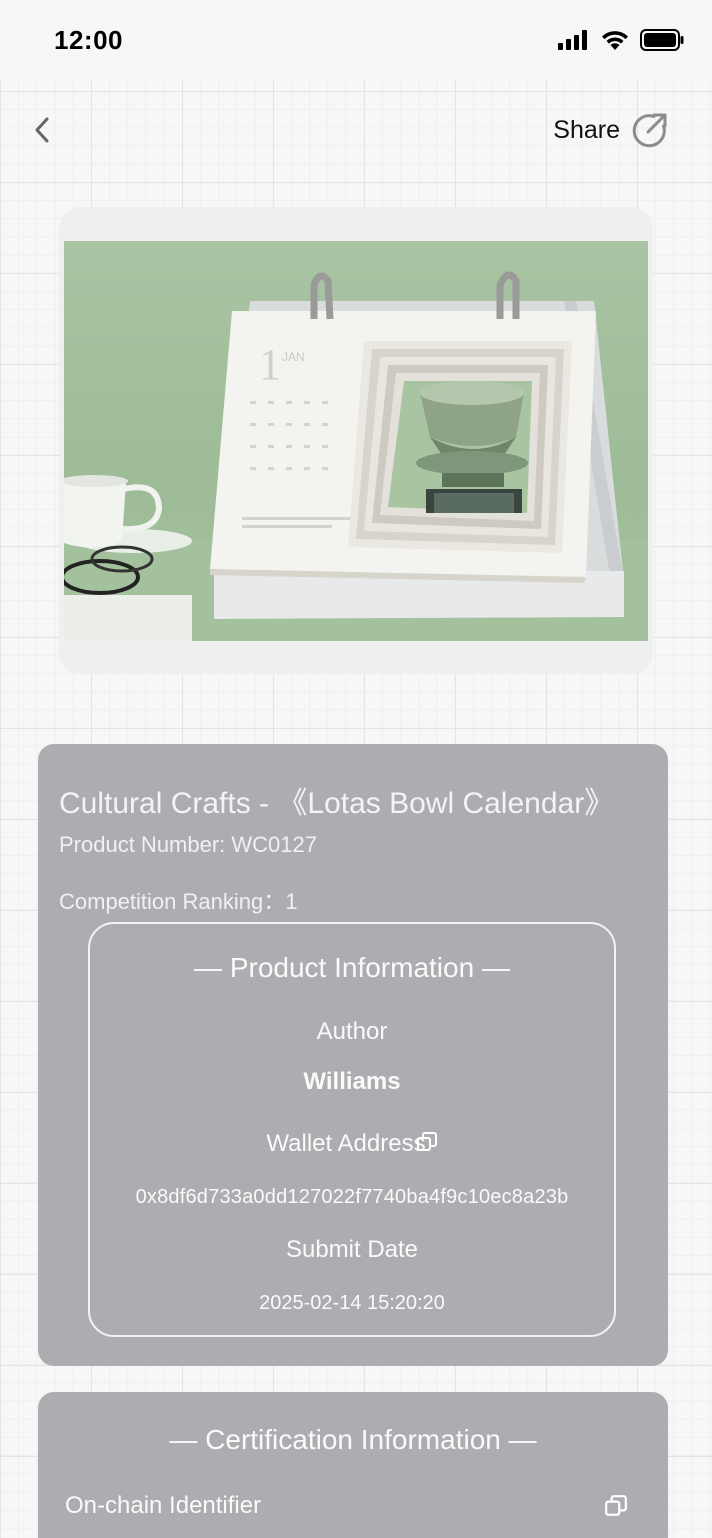  What do you see at coordinates (274, 844) in the screenshot?
I see `product-number-value: WC0127` at bounding box center [274, 844].